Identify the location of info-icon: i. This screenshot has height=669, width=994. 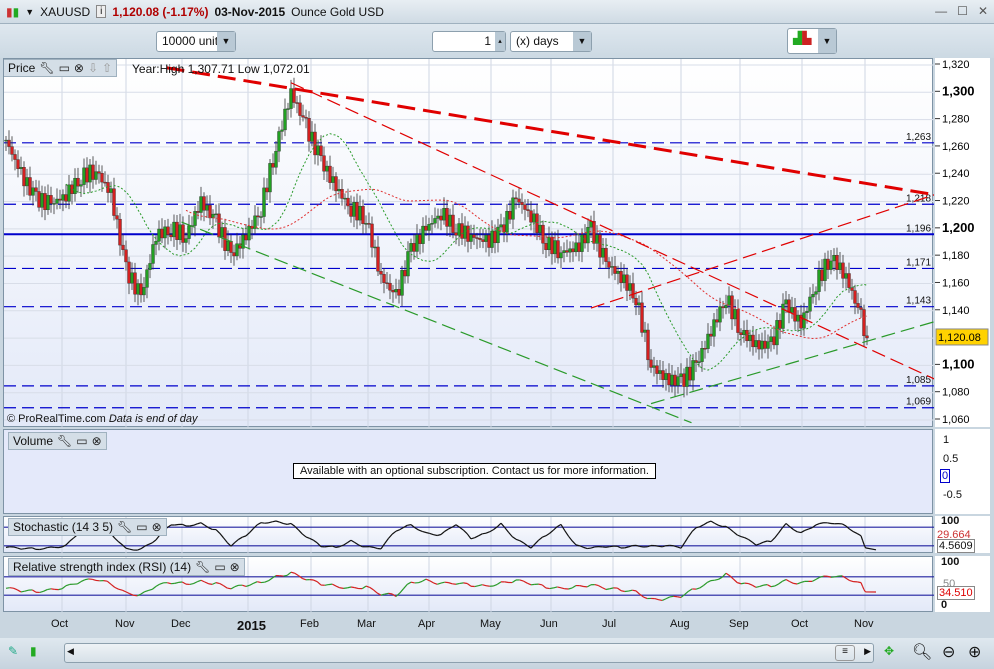
(101, 11).